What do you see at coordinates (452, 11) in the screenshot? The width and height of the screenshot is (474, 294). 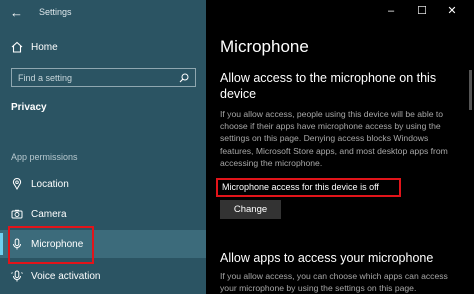 I see `close-button: ✕` at bounding box center [452, 11].